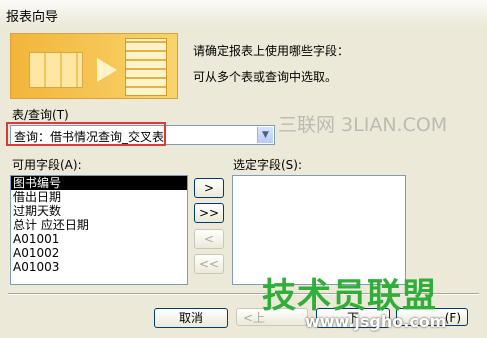 The image size is (487, 338). I want to click on list-item: 图书编号, so click(99, 183).